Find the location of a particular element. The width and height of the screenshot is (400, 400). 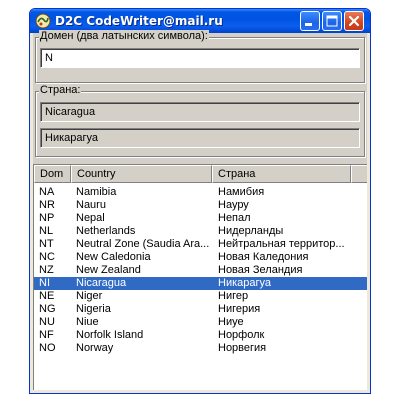

list-item: NA Namibia Намибия is located at coordinates (200, 192).